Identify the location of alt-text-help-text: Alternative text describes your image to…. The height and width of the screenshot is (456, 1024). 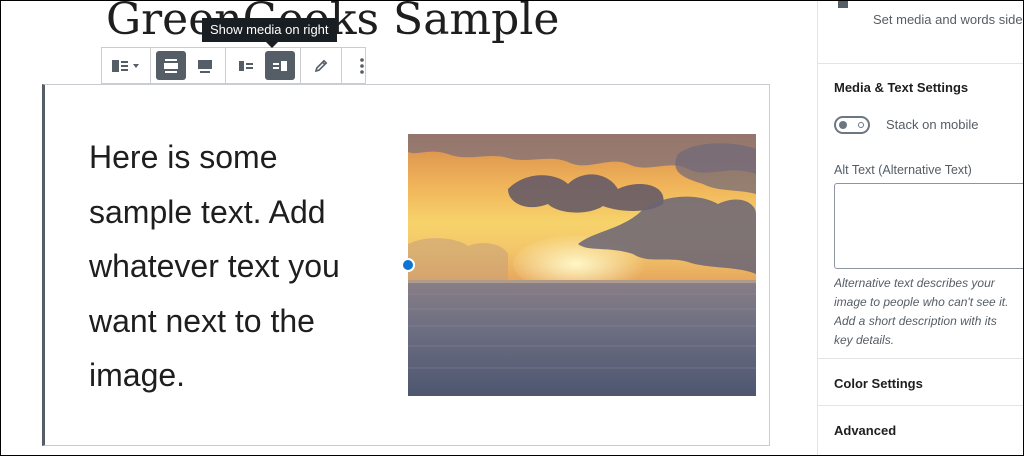
(921, 311).